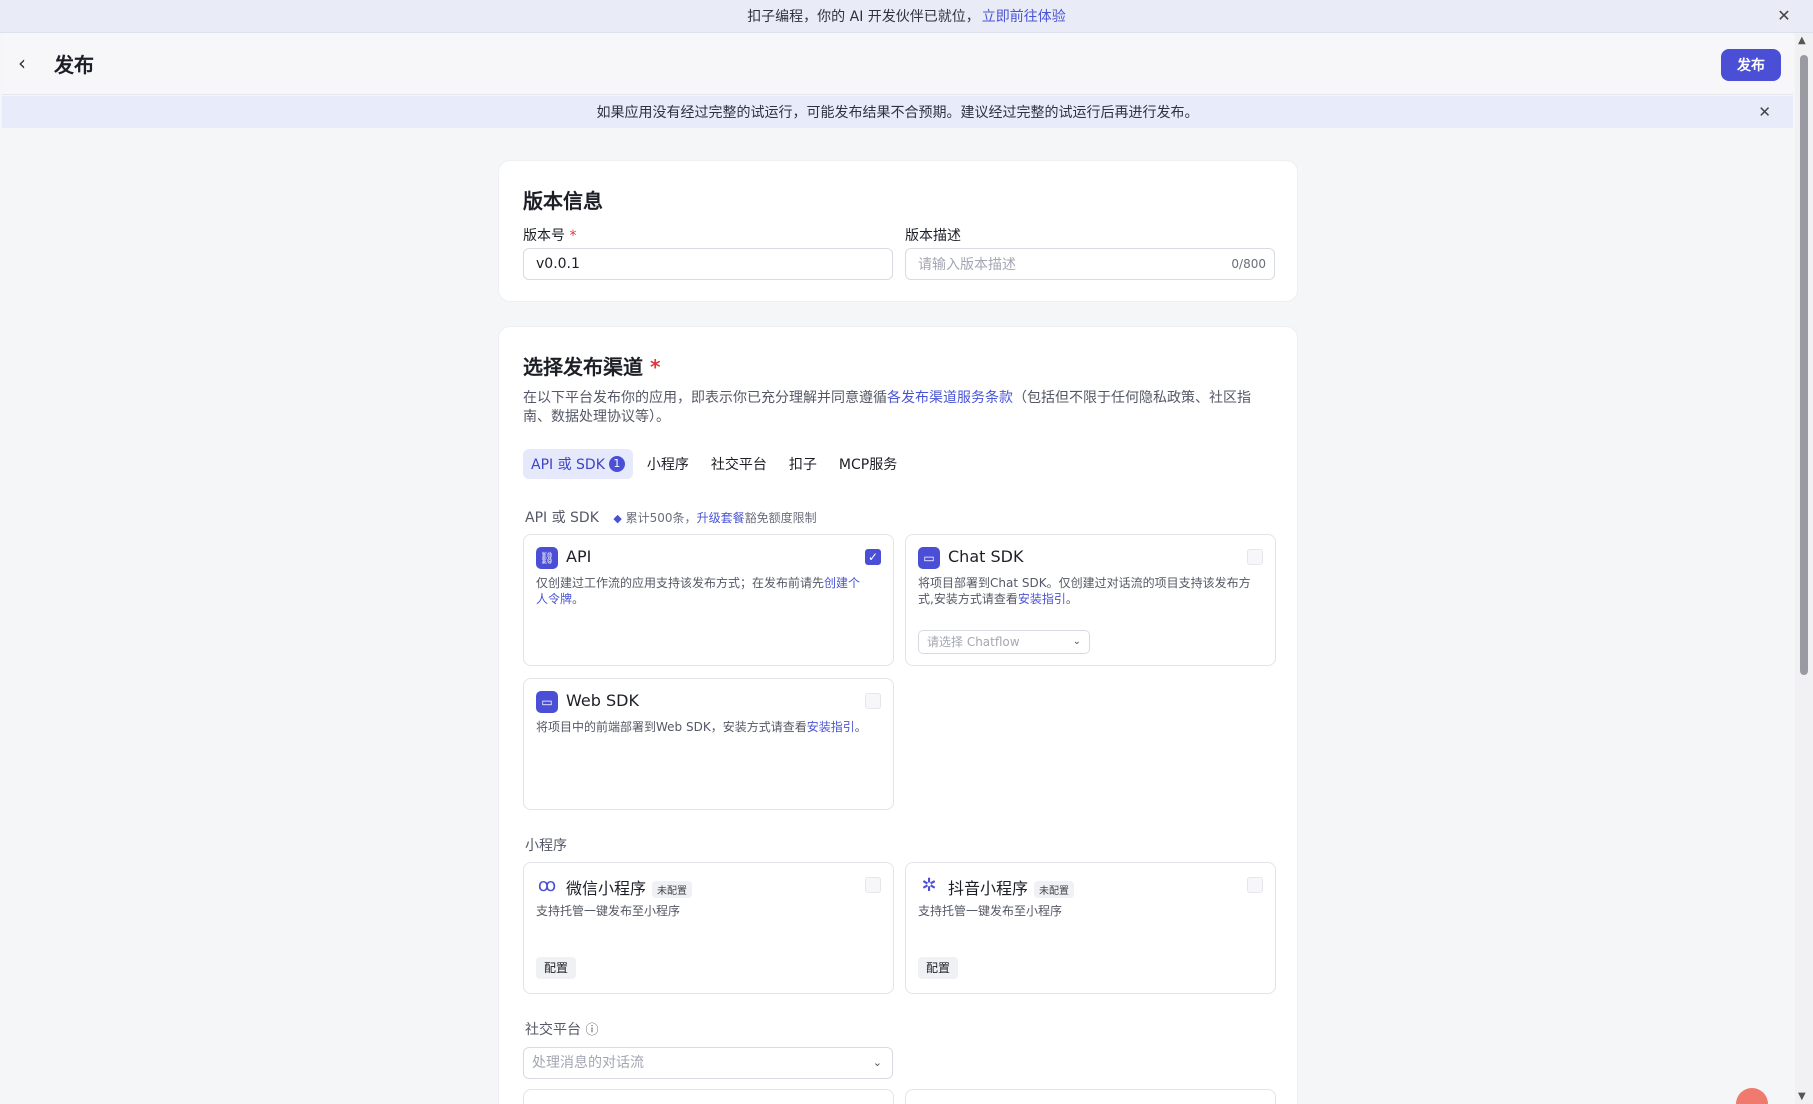  What do you see at coordinates (873, 557) in the screenshot?
I see `api-checkbox: ✓` at bounding box center [873, 557].